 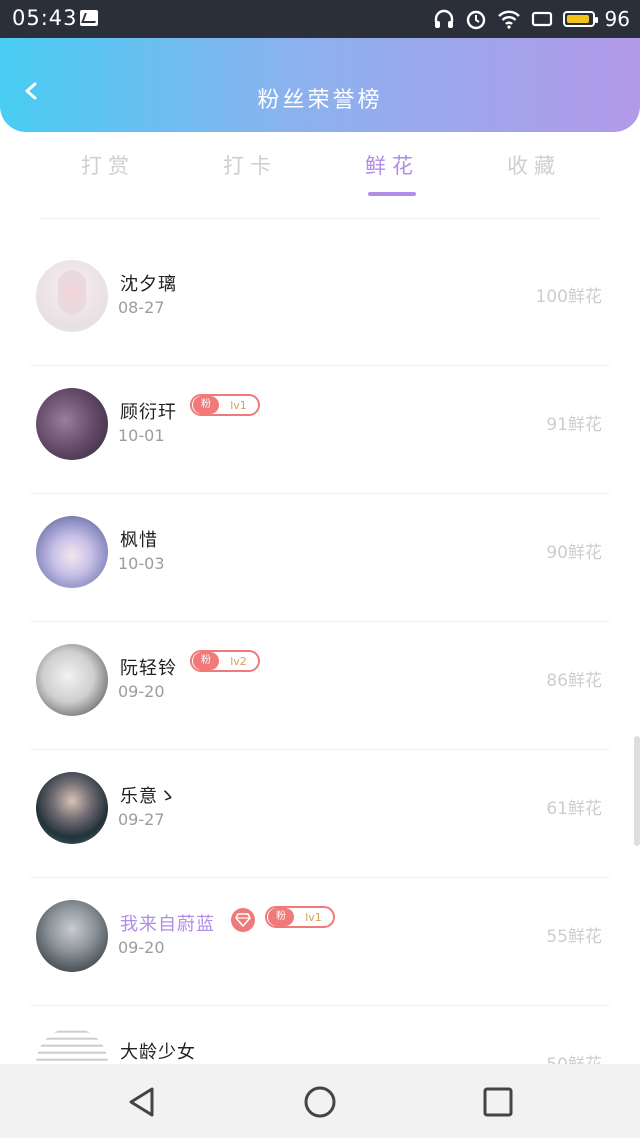 What do you see at coordinates (141, 819) in the screenshot?
I see `user-date: 09-27` at bounding box center [141, 819].